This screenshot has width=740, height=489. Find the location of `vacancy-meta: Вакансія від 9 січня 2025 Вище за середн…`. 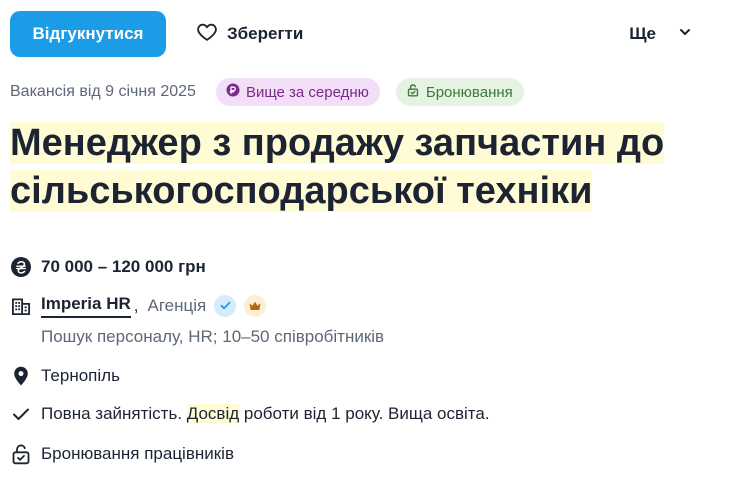

vacancy-meta: Вакансія від 9 січня 2025 Вище за середн… is located at coordinates (267, 92).